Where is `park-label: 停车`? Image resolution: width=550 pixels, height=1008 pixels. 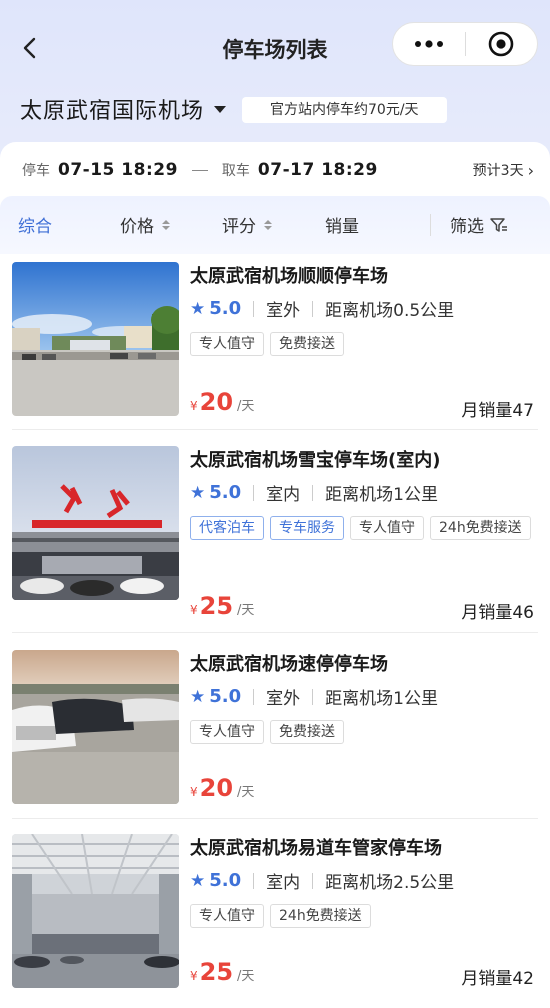 park-label: 停车 is located at coordinates (36, 171).